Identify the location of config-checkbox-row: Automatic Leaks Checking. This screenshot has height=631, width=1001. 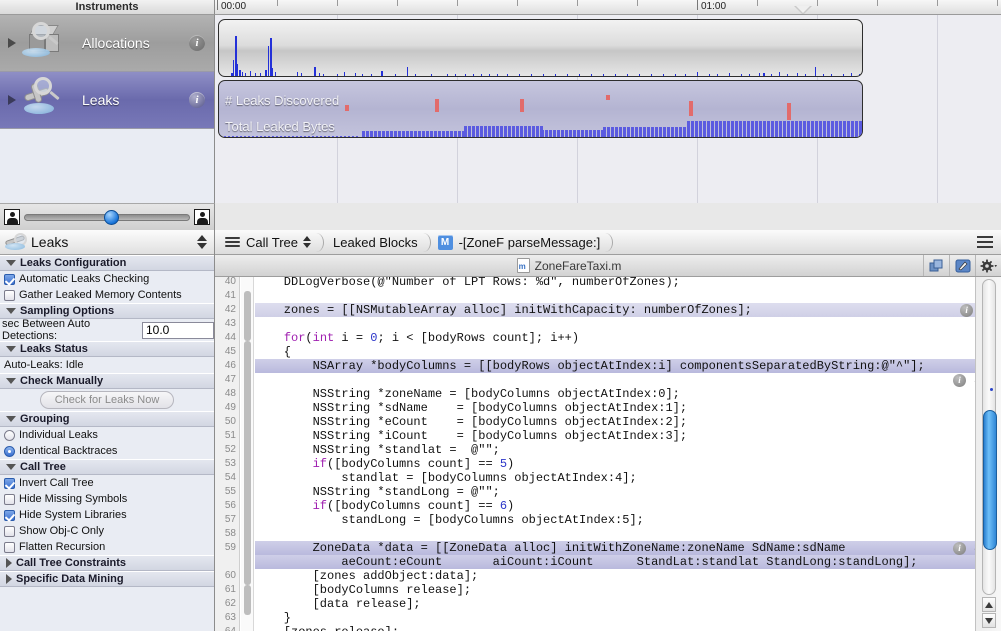
(107, 279).